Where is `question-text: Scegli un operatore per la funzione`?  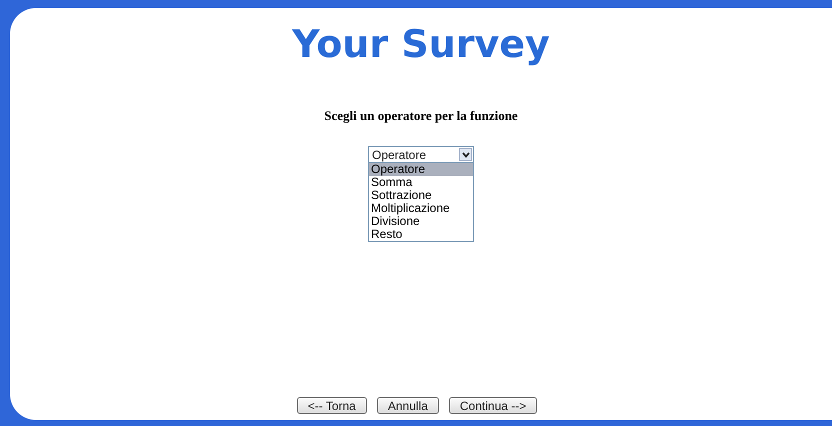 question-text: Scegli un operatore per la funzione is located at coordinates (421, 116).